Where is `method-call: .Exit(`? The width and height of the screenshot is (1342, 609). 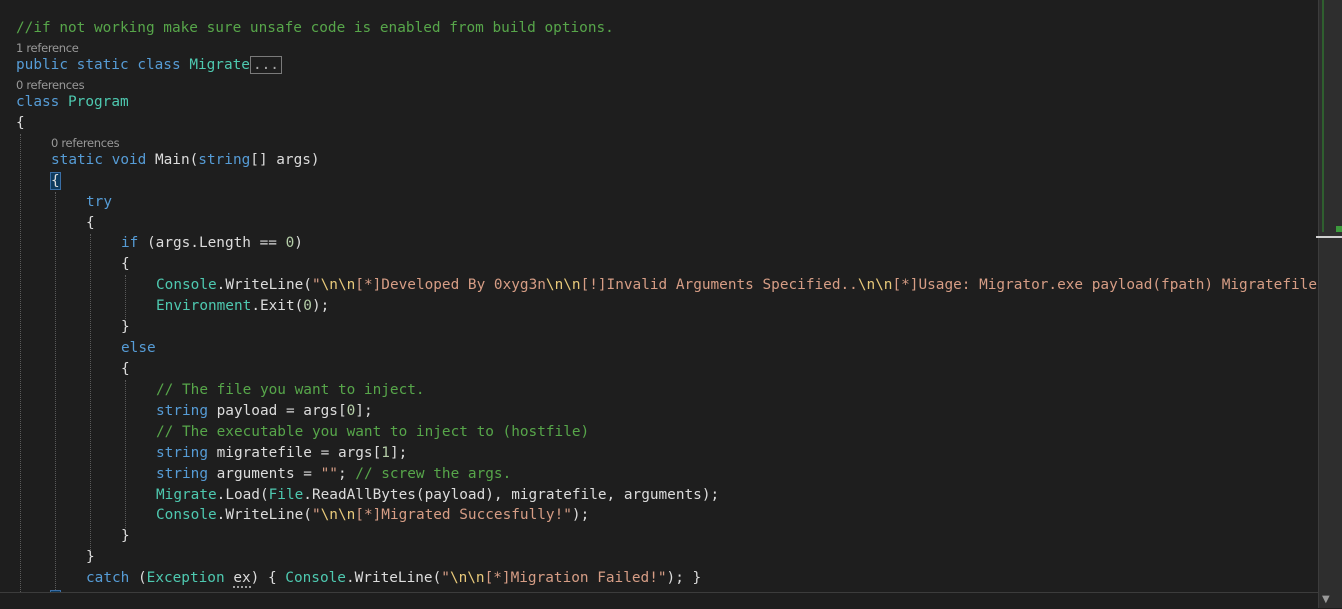 method-call: .Exit( is located at coordinates (277, 306).